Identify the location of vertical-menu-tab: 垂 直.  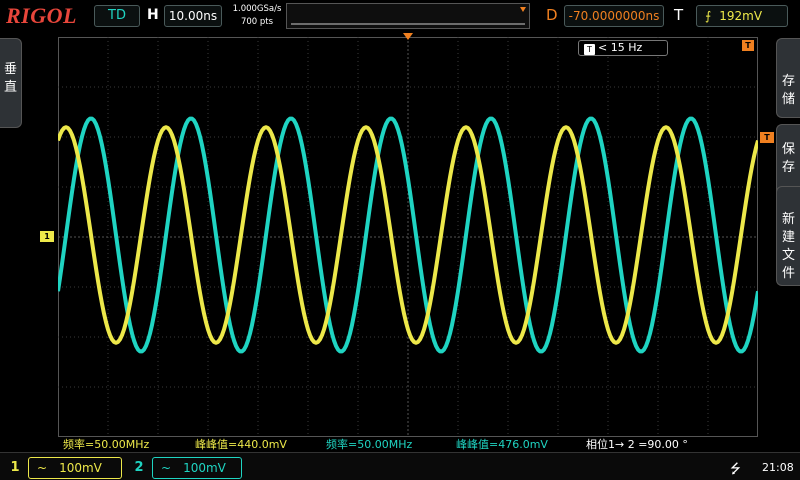
(11, 83).